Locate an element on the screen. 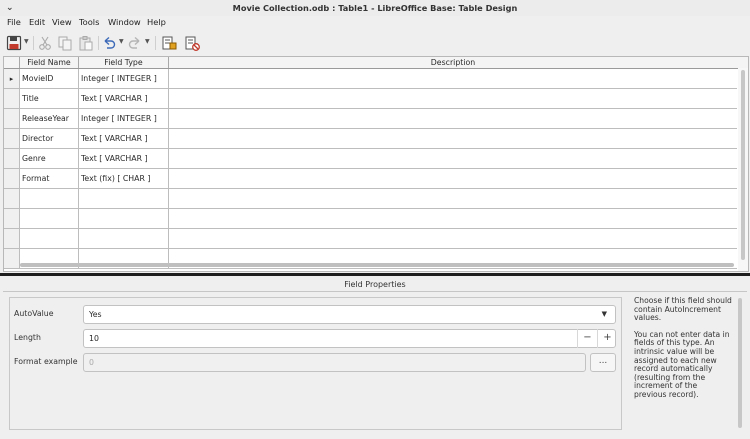 Image resolution: width=750 pixels, height=439 pixels. field-name-cell: Director is located at coordinates (49, 139).